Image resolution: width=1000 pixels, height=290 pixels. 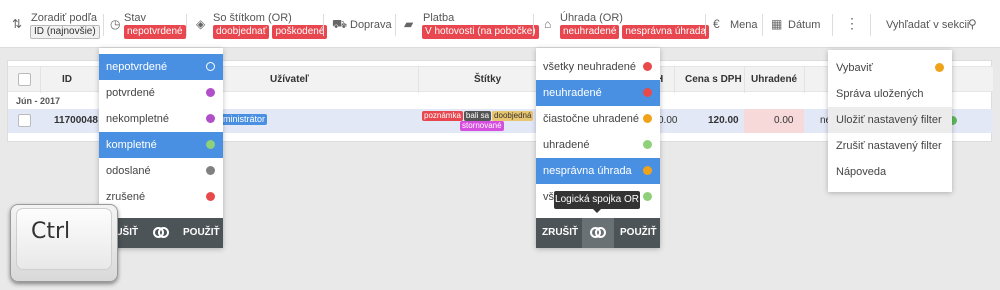 What do you see at coordinates (666, 32) in the screenshot?
I see `paid-tag: nesprávna úhrada` at bounding box center [666, 32].